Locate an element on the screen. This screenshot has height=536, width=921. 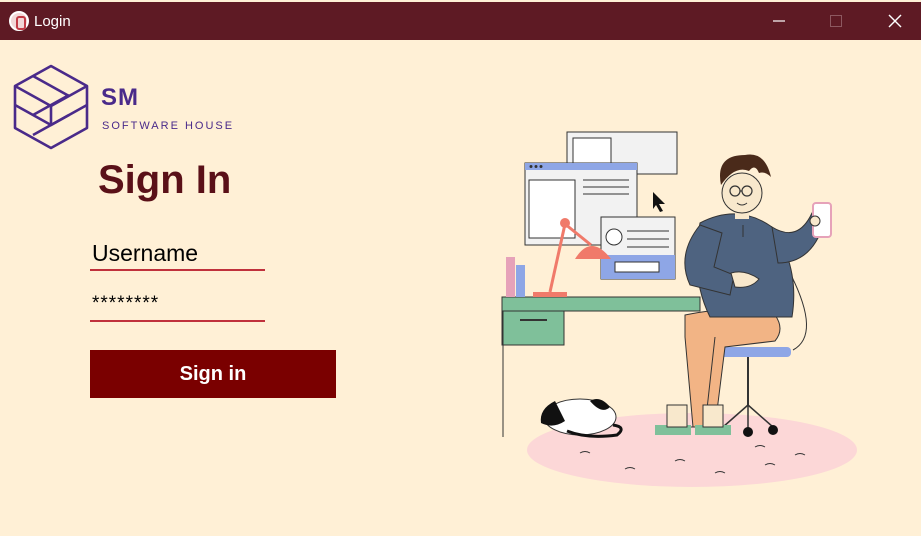
page-title: Sign In is located at coordinates (165, 180).